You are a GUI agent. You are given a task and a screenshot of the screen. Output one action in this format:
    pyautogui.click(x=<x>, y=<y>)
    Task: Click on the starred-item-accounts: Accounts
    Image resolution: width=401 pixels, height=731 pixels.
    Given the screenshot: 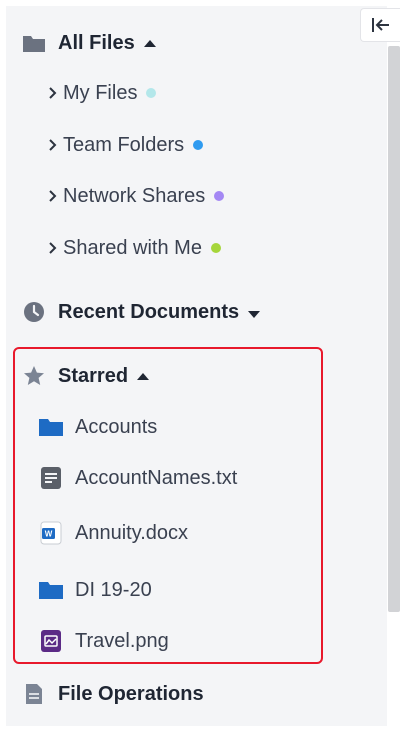 What is the action you would take?
    pyautogui.click(x=97, y=427)
    